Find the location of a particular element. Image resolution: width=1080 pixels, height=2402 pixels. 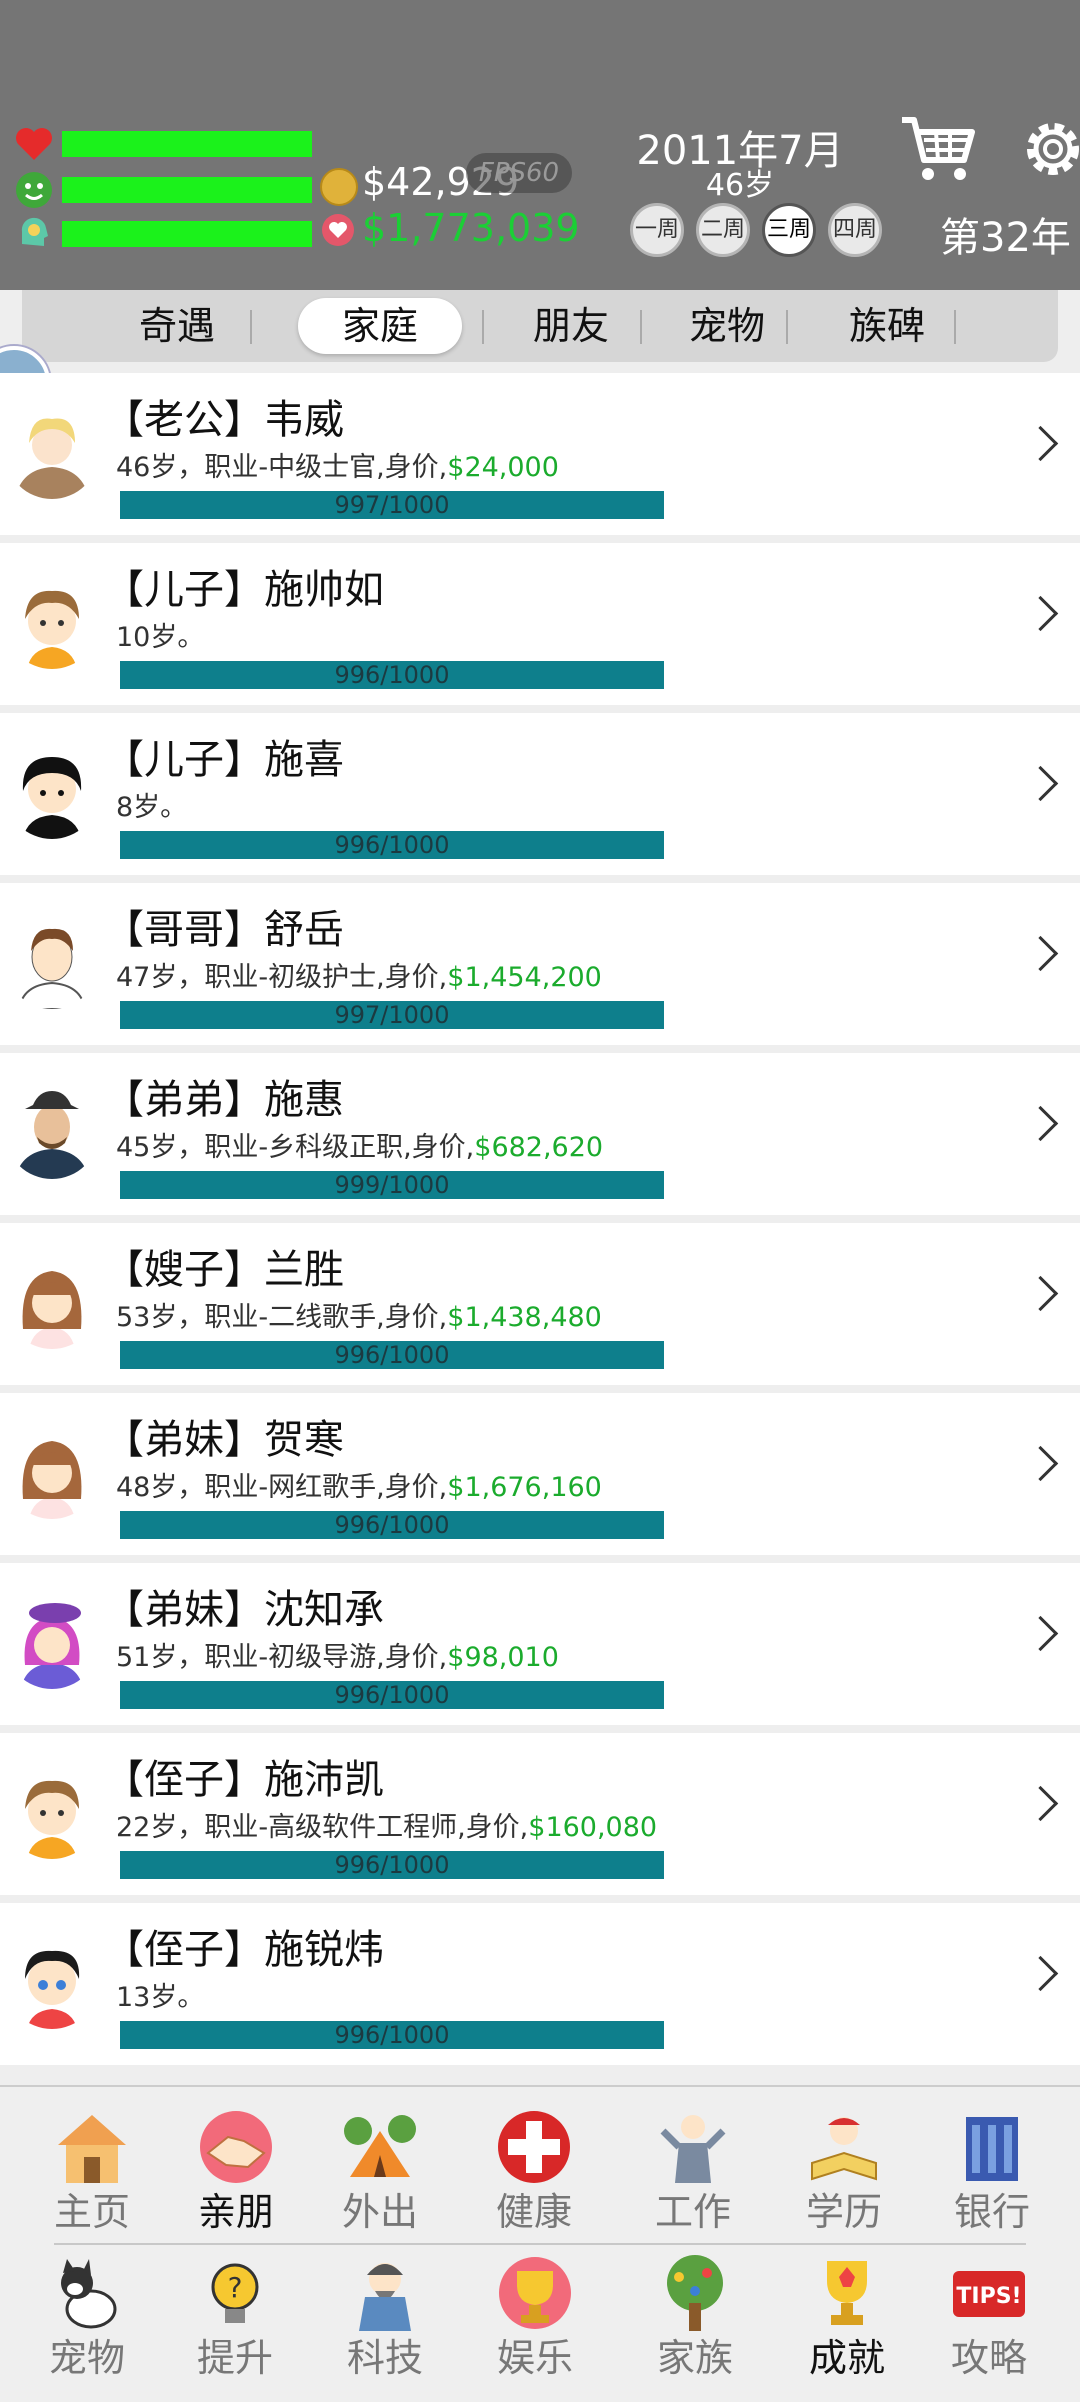

nav-clan: 家族 is located at coordinates (695, 2316).